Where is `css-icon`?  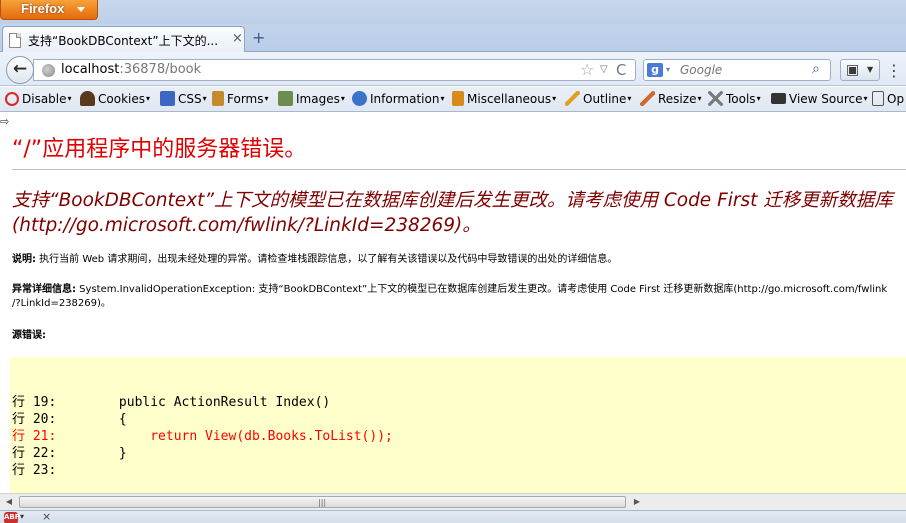 css-icon is located at coordinates (167, 98).